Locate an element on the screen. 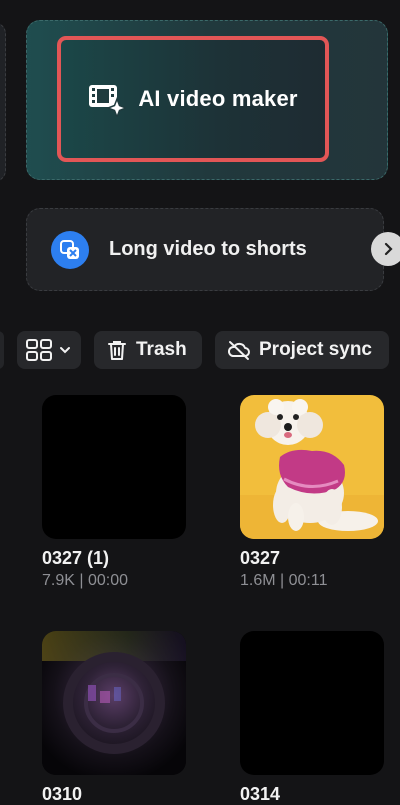 This screenshot has width=400, height=805. clip-cut-icon is located at coordinates (70, 250).